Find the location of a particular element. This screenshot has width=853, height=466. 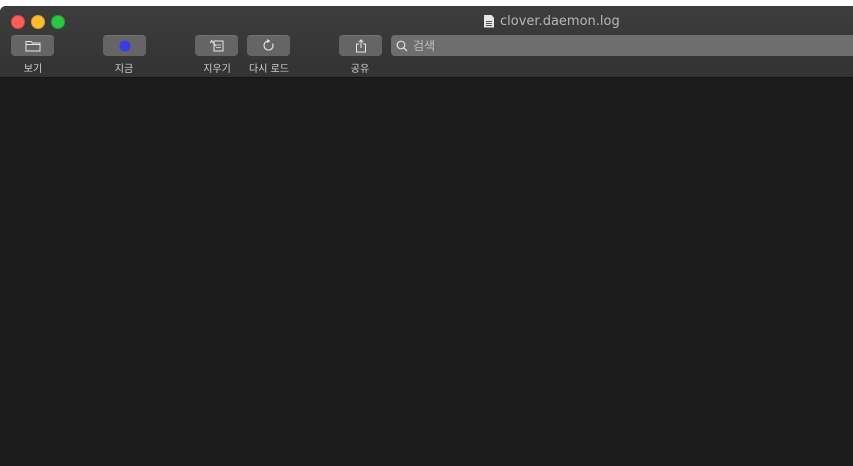

reload-button is located at coordinates (268, 45).